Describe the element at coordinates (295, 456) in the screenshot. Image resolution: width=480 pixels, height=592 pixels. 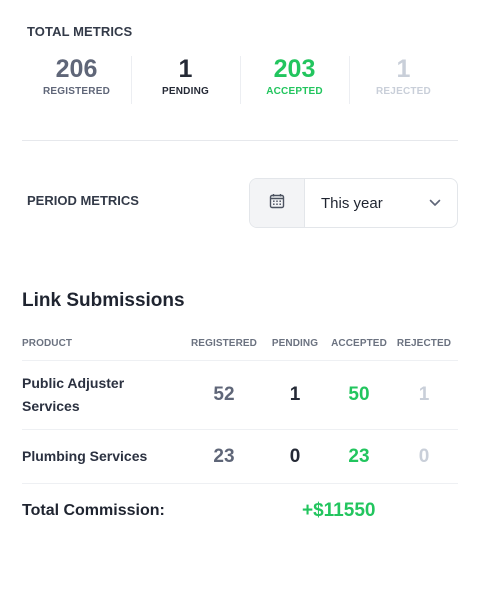
I see `cell-pending: 0` at that location.